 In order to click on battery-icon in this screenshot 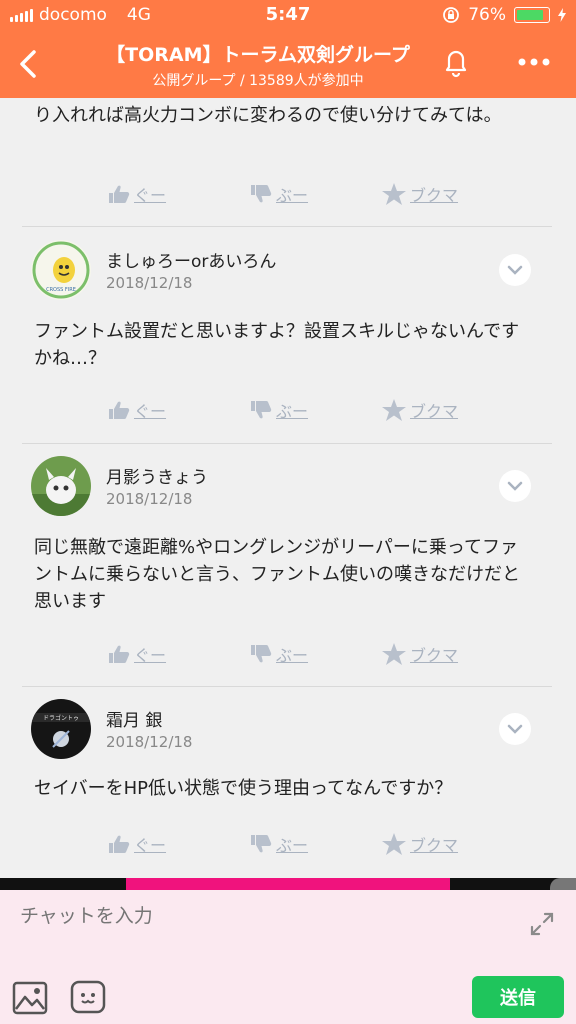, I will do `click(532, 15)`.